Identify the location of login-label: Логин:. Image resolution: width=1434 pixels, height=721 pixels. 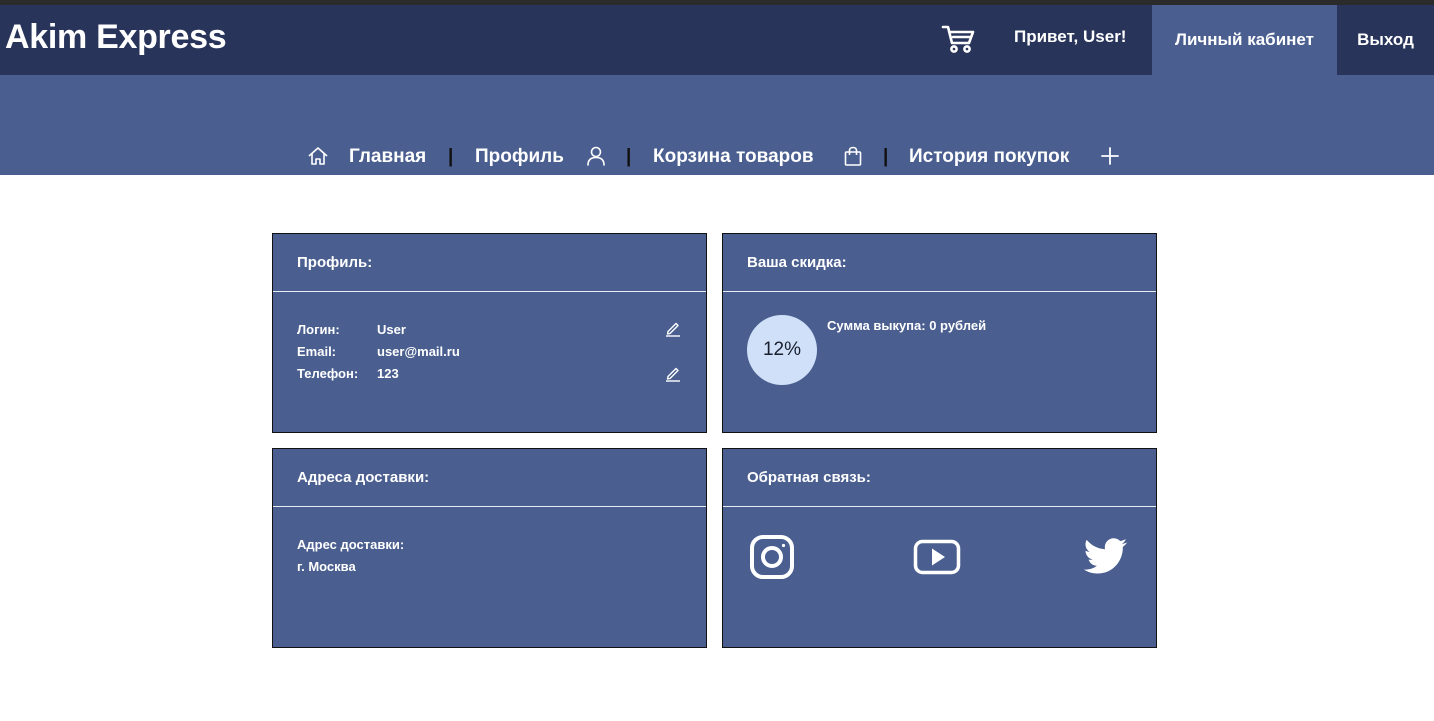
(318, 329).